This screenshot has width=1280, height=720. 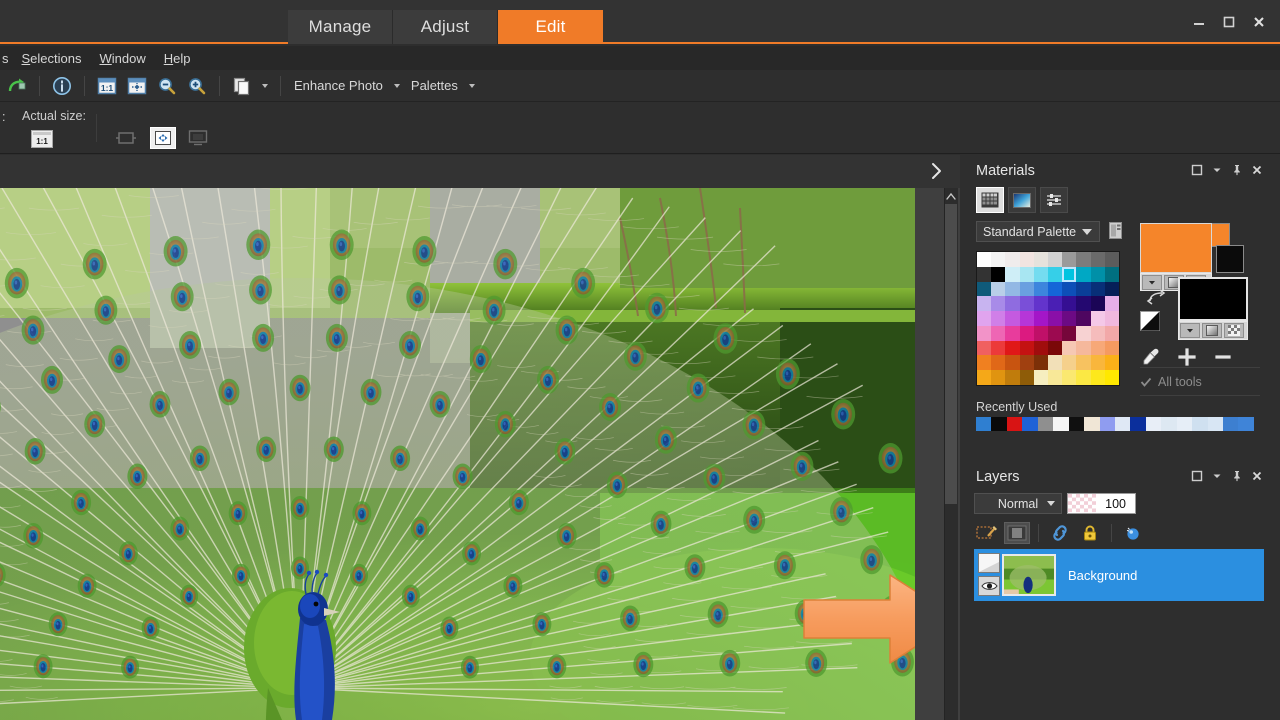 I want to click on tab-adjust: Adjust, so click(x=445, y=27).